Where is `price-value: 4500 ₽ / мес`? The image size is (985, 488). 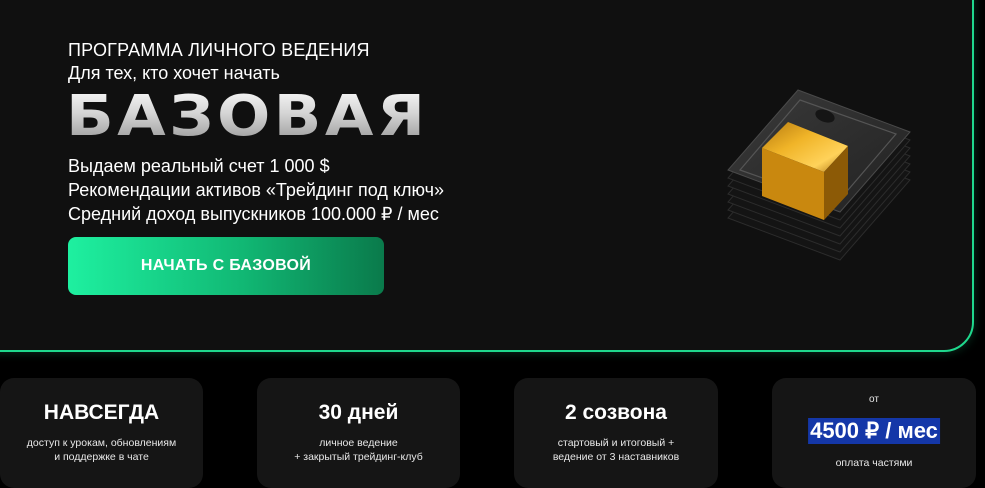 price-value: 4500 ₽ / мес is located at coordinates (874, 431).